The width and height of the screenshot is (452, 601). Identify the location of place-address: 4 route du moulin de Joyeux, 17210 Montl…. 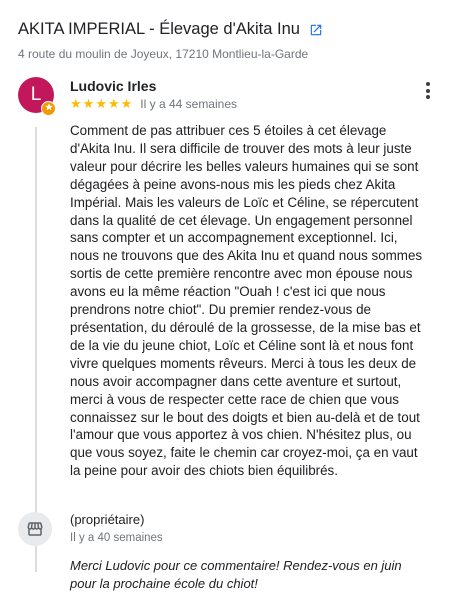
(163, 54).